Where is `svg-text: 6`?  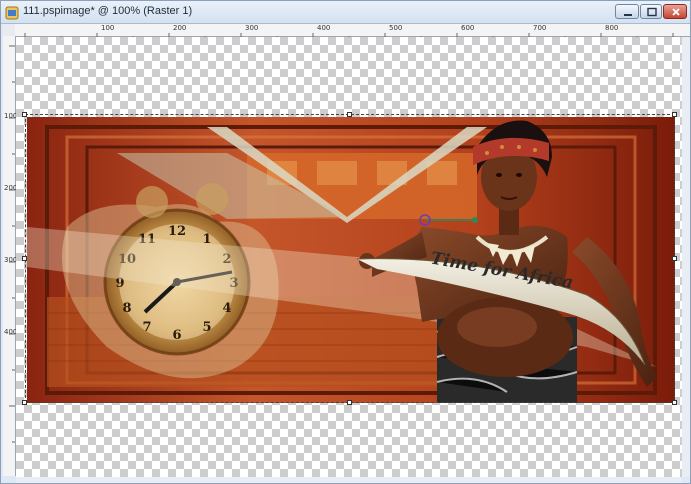 svg-text: 6 is located at coordinates (176, 335).